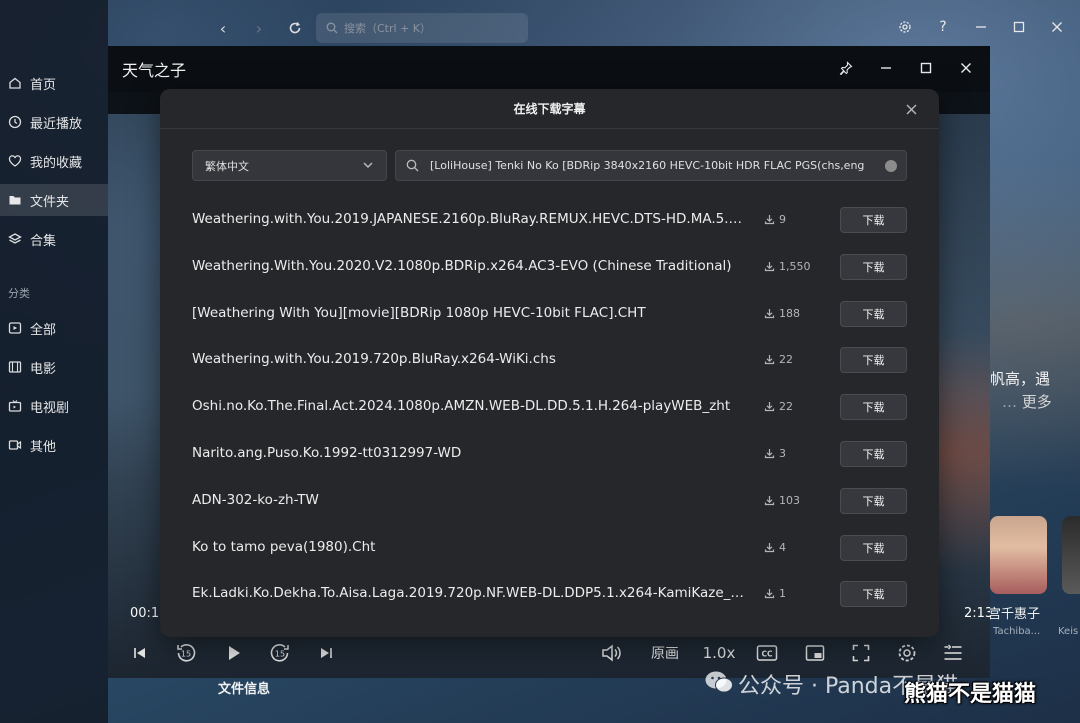  What do you see at coordinates (43, 330) in the screenshot?
I see `sidebar-item-label: 全部` at bounding box center [43, 330].